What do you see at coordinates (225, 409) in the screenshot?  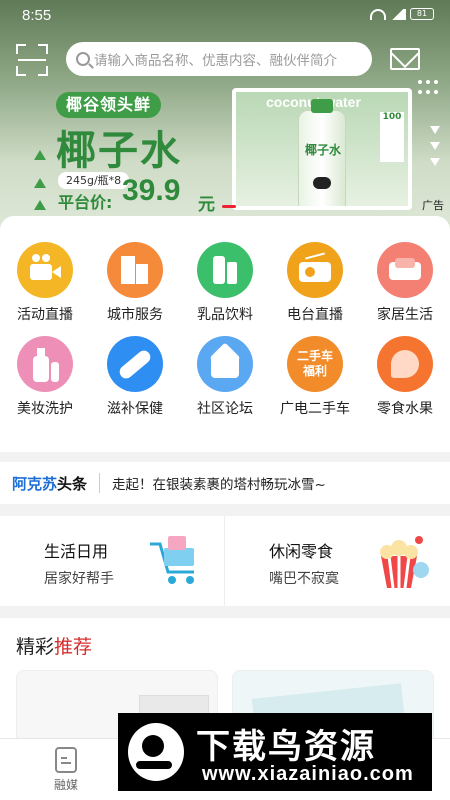 I see `category-label: 社区论坛` at bounding box center [225, 409].